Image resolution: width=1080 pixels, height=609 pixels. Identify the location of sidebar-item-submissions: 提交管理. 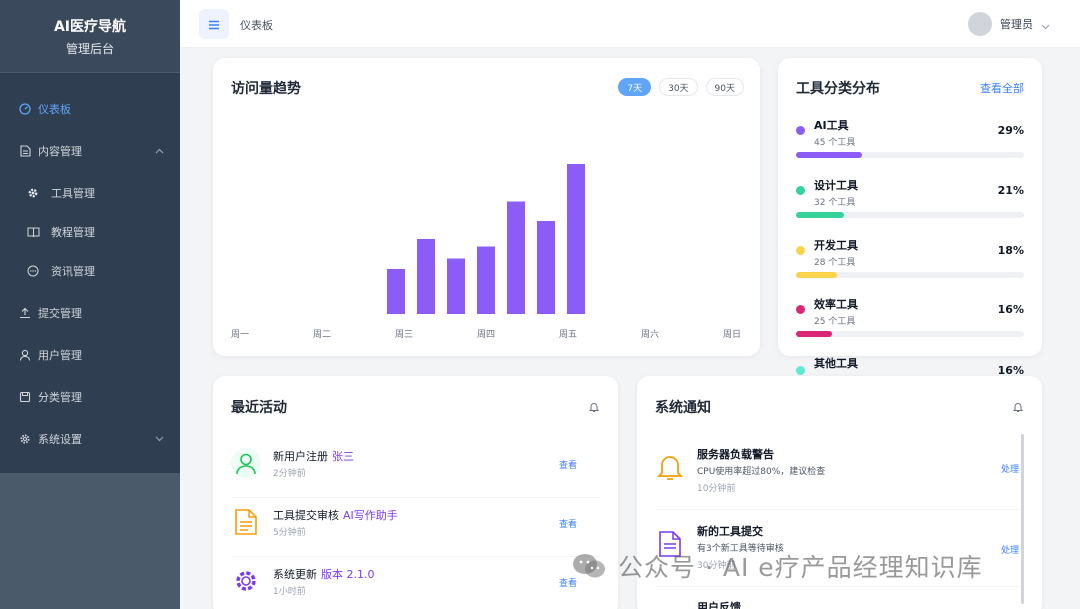
(90, 313).